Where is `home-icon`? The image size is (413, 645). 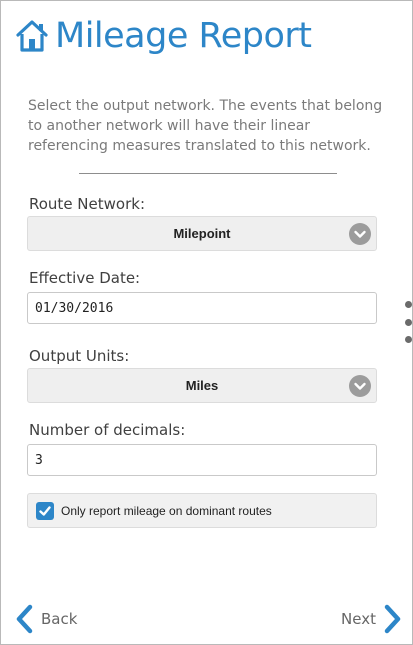
home-icon is located at coordinates (32, 36).